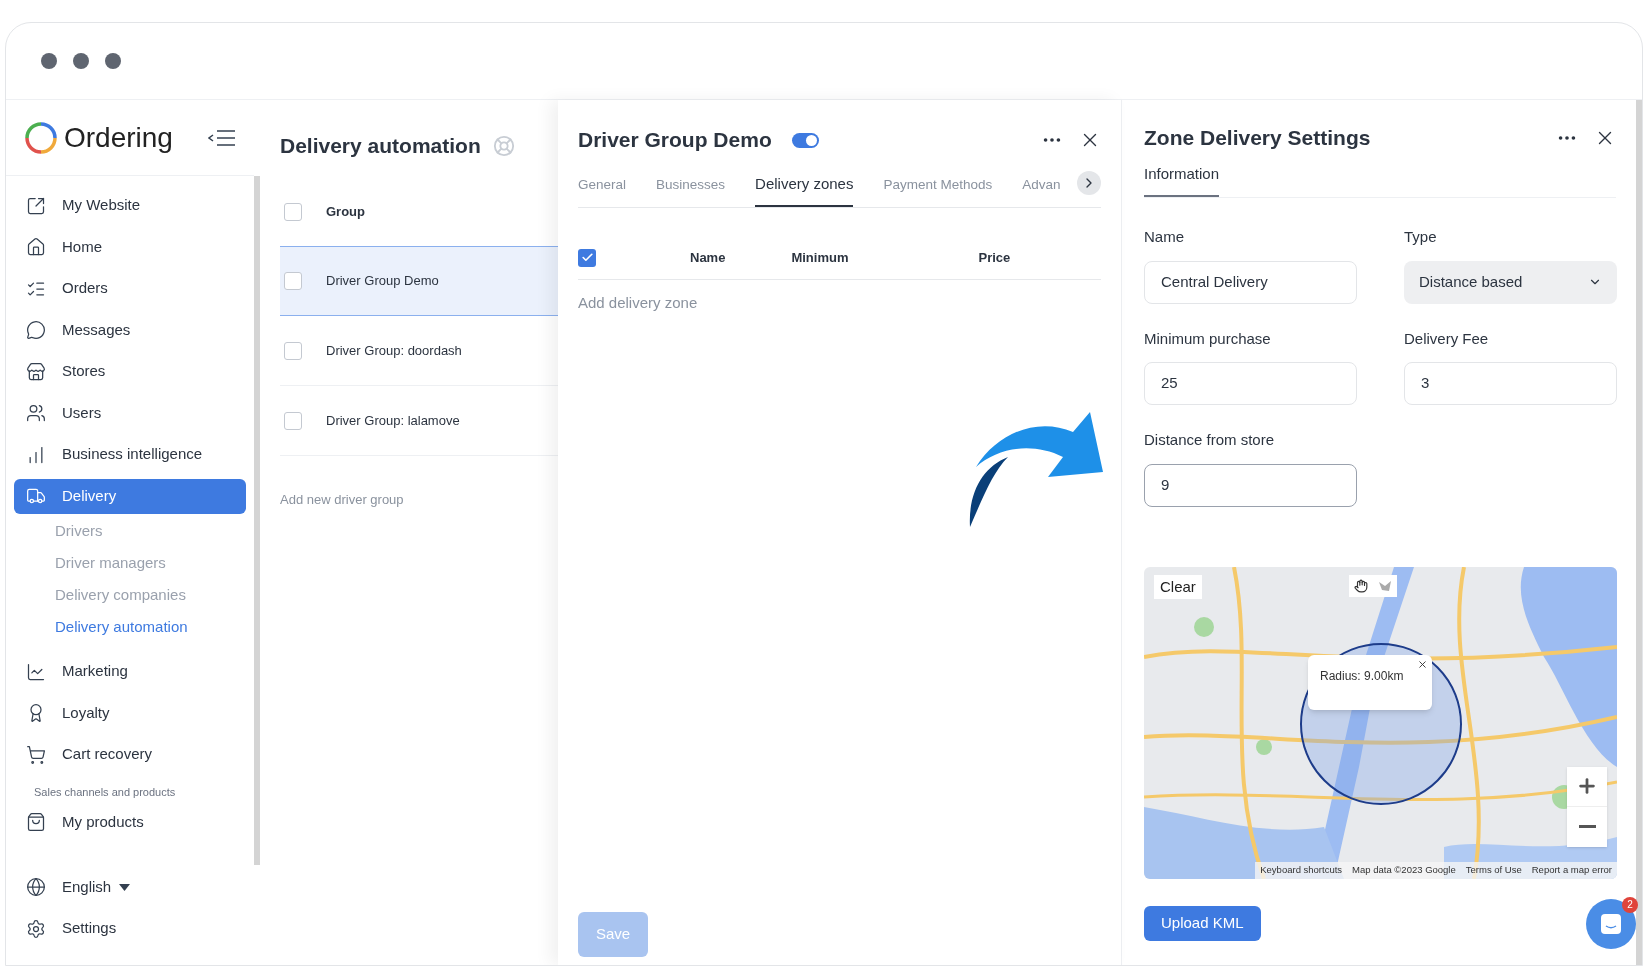  I want to click on chat-icon, so click(1611, 923).